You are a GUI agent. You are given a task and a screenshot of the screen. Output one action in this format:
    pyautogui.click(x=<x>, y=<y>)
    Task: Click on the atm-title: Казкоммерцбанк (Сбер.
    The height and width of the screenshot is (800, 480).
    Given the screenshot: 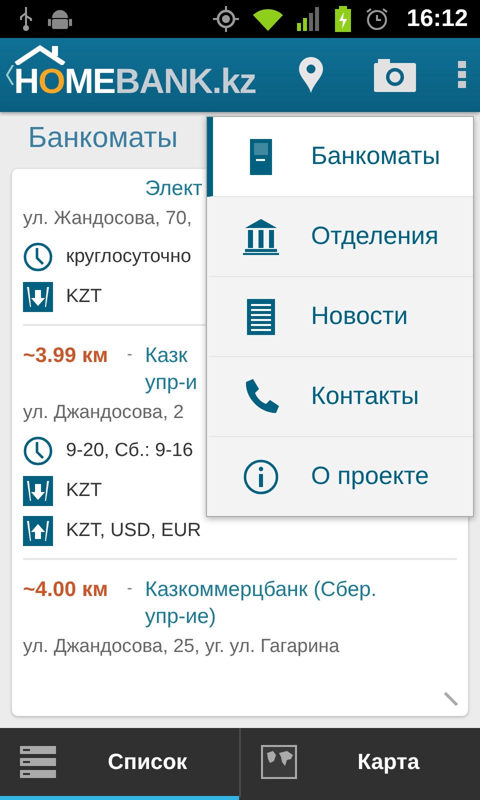 What is the action you would take?
    pyautogui.click(x=261, y=589)
    